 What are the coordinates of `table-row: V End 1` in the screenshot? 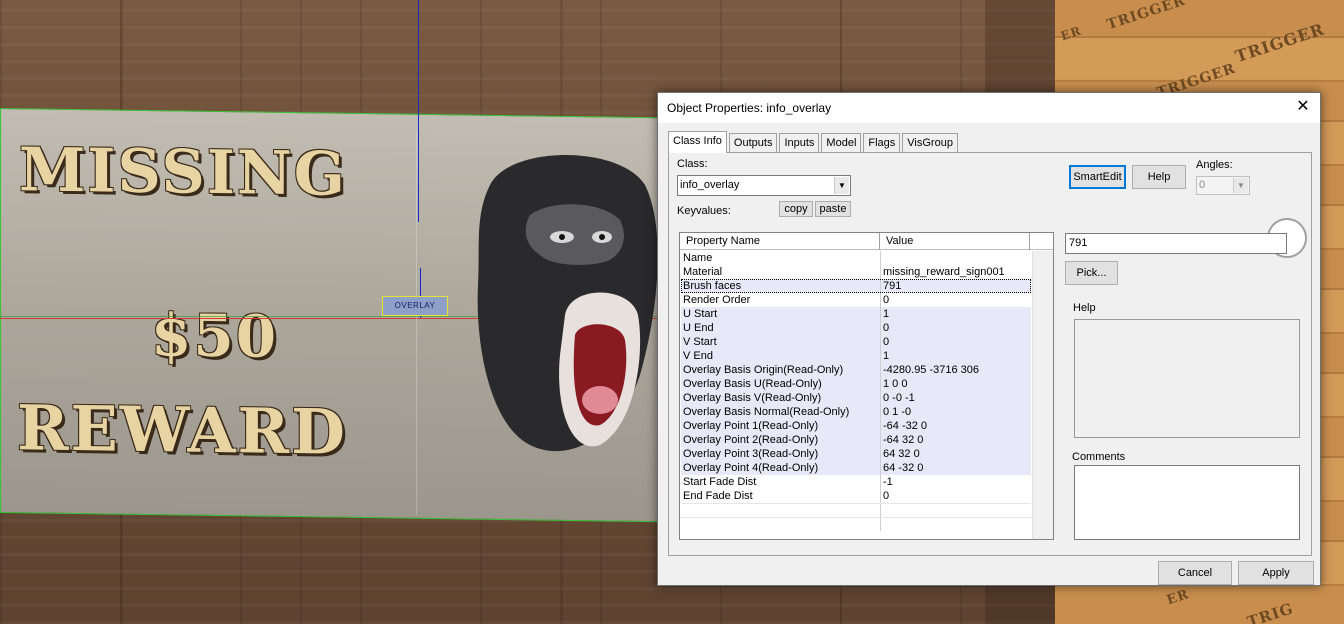 It's located at (856, 356).